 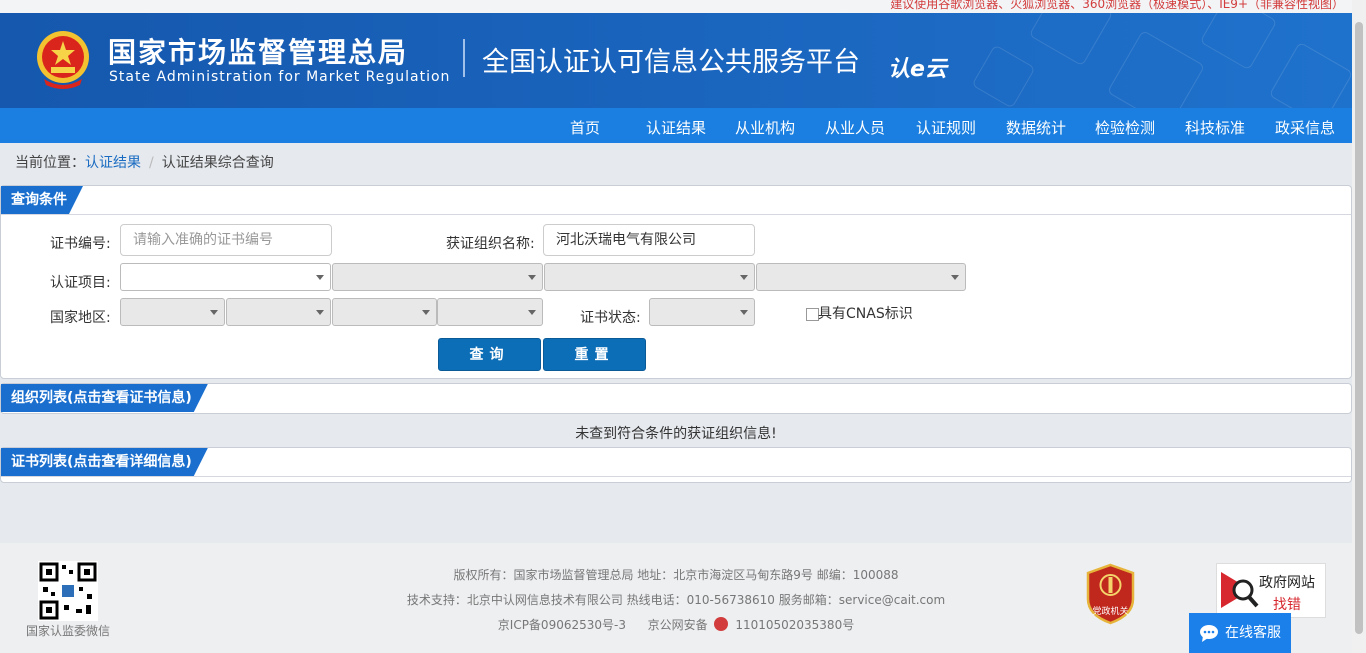 What do you see at coordinates (1110, 612) in the screenshot?
I see `party-badge-text: 党政机关` at bounding box center [1110, 612].